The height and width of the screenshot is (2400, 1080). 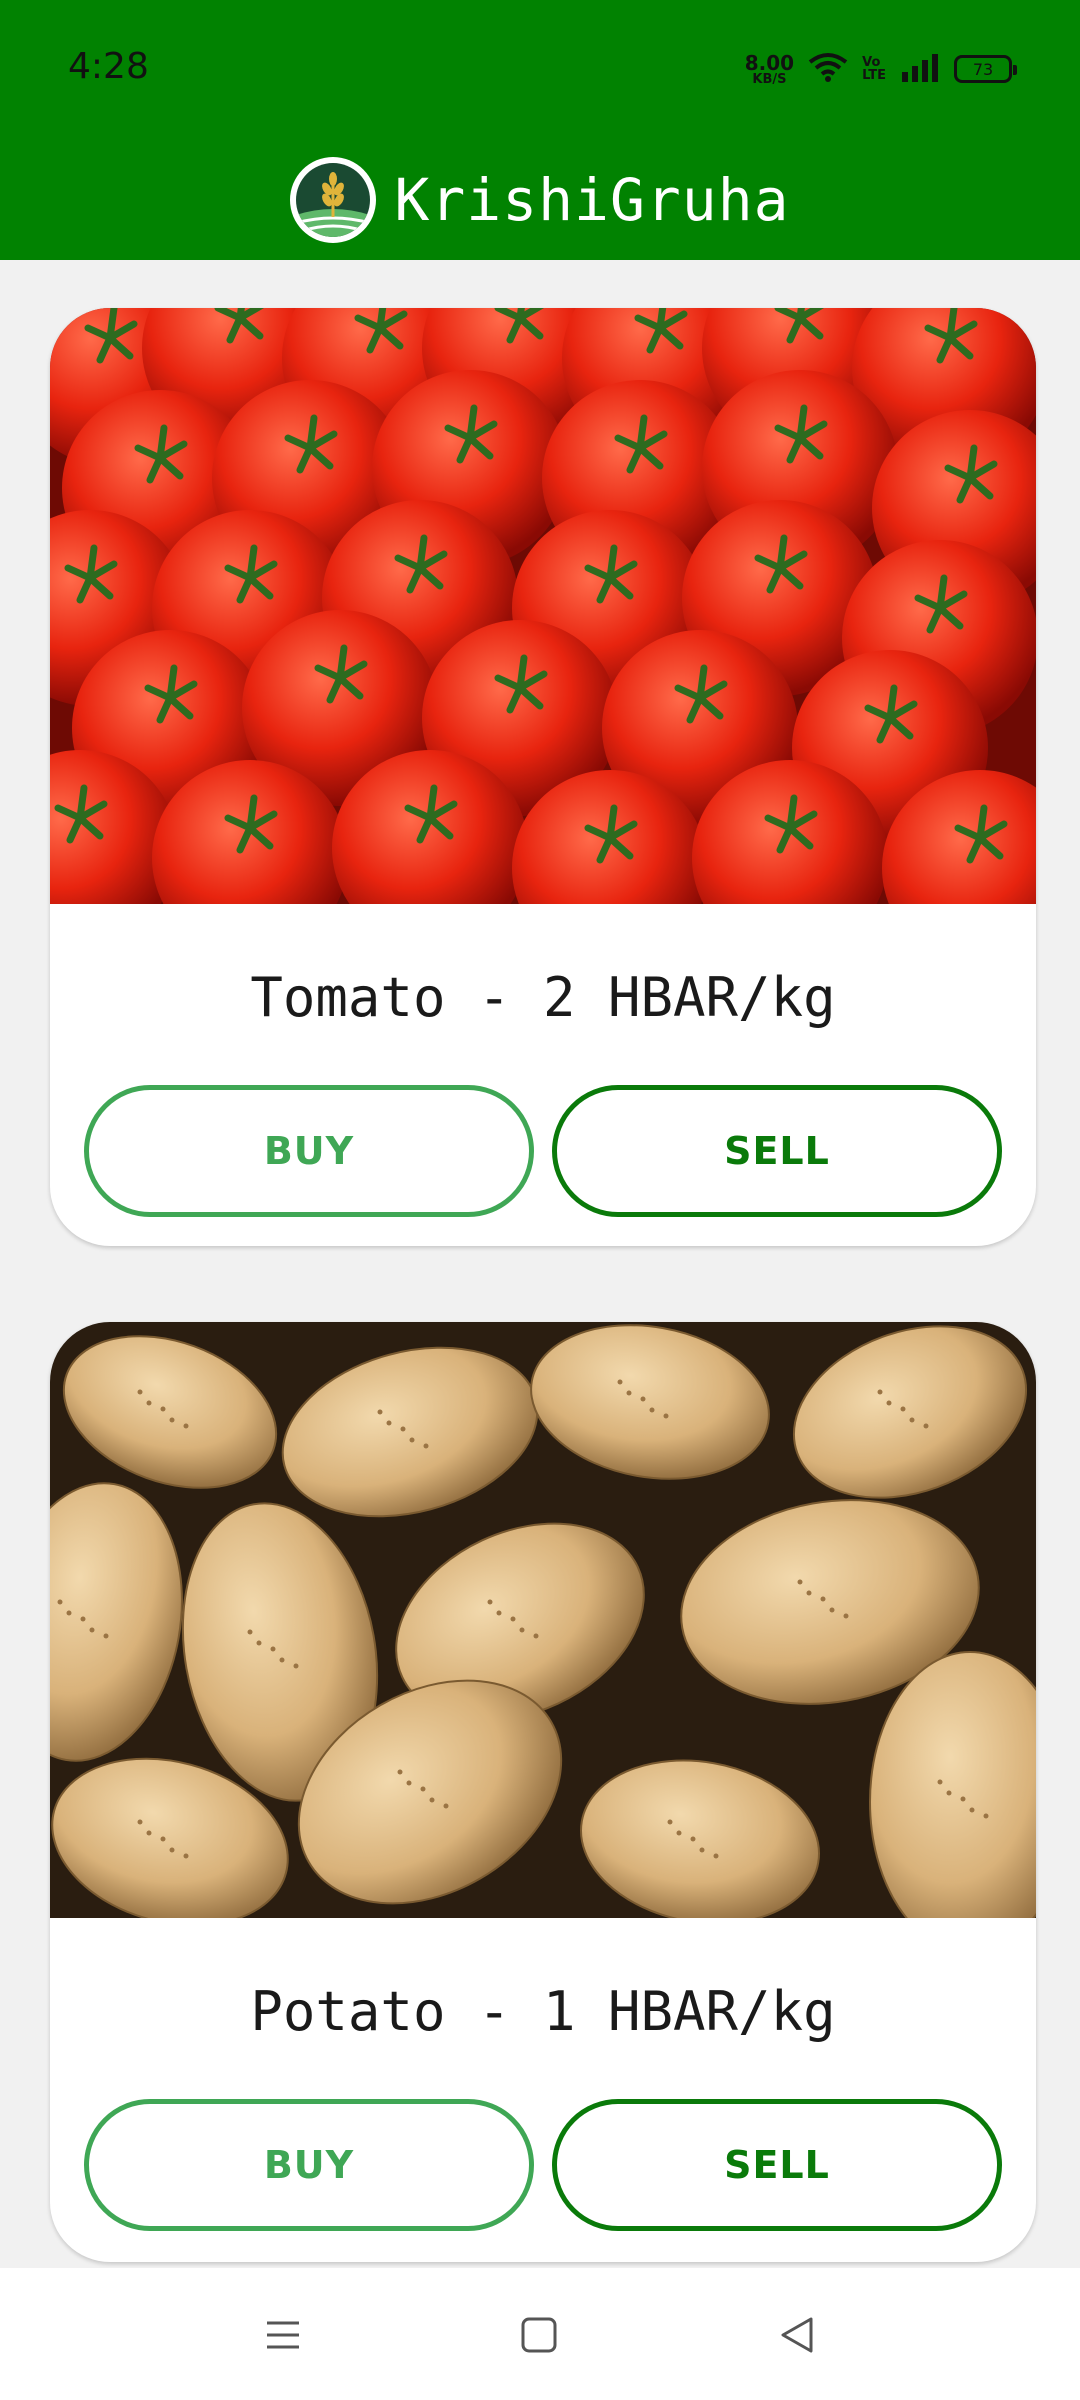 I want to click on app-bar: KrishiGruha, so click(x=540, y=200).